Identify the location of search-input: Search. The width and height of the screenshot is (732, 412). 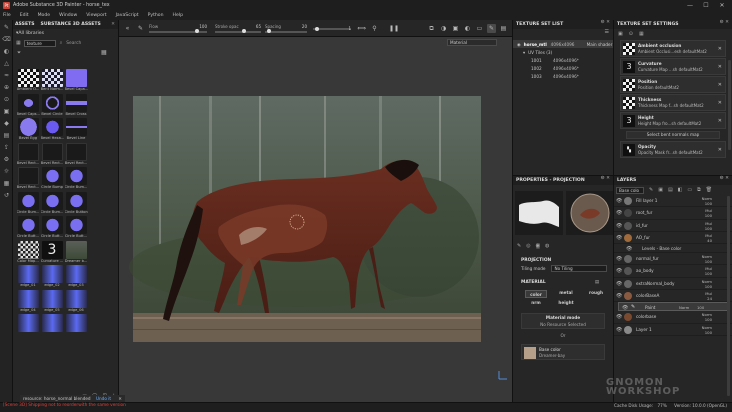
(73, 43).